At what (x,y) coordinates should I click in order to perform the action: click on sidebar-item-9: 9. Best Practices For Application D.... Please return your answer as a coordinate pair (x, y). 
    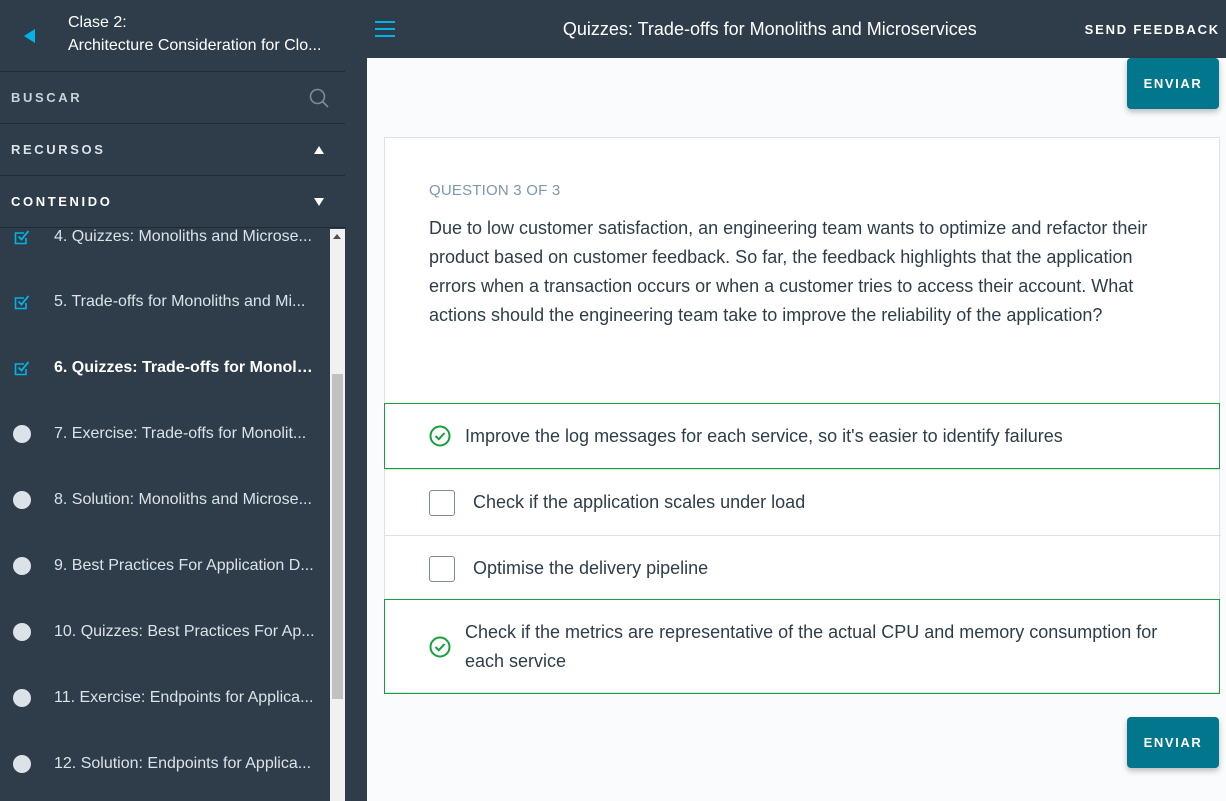
    Looking at the image, I should click on (165, 566).